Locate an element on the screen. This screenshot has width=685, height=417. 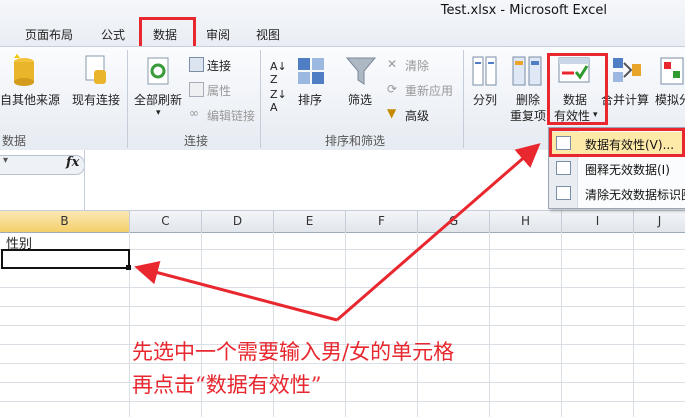
arrow-to-menu is located at coordinates (438, 232).